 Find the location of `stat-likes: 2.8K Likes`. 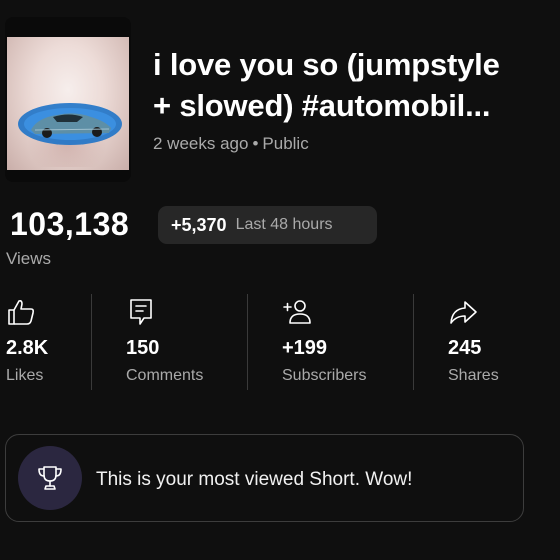

stat-likes: 2.8K Likes is located at coordinates (76, 343).